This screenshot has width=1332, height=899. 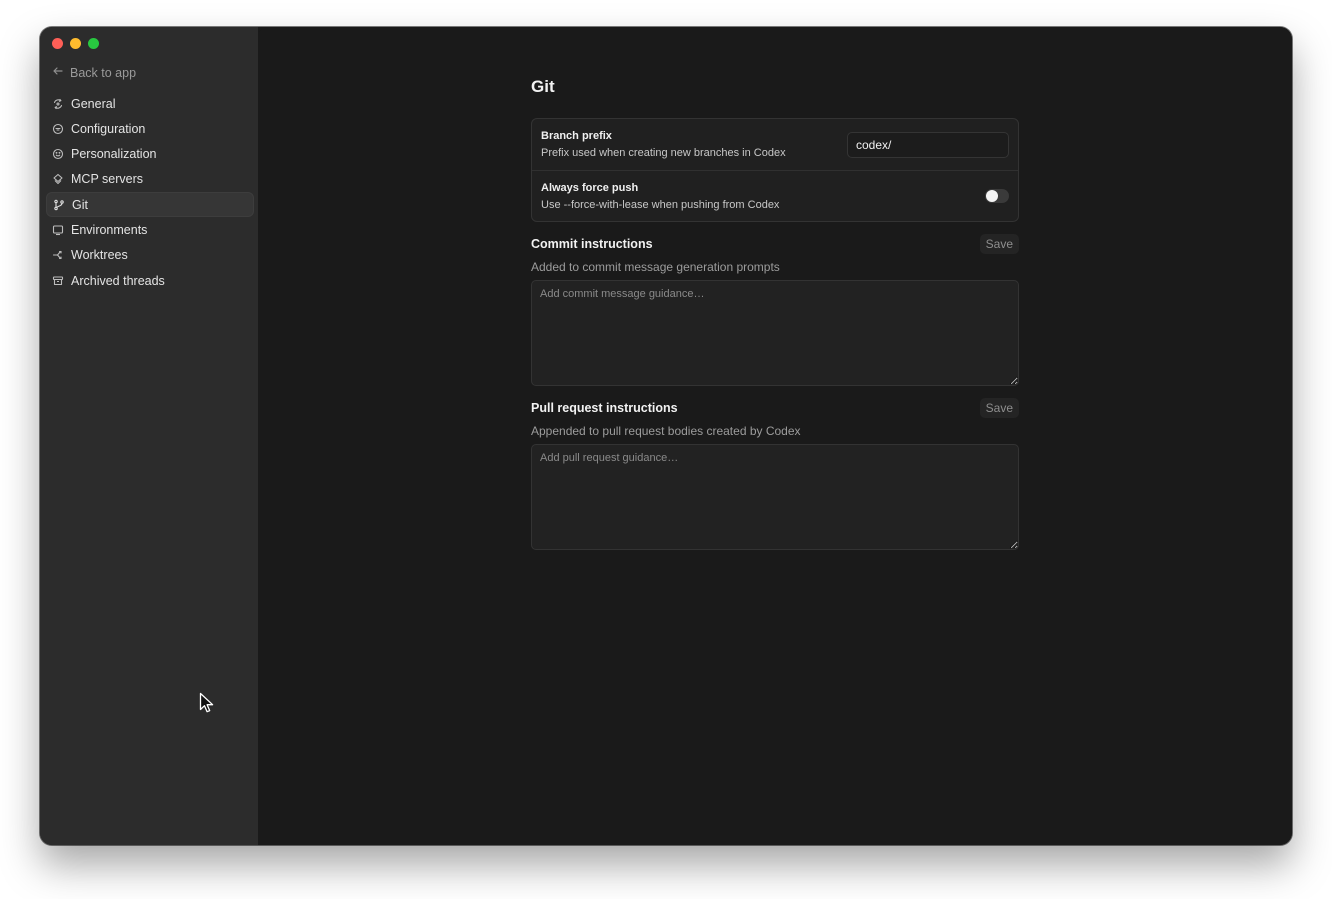 I want to click on branch-prefix-input, so click(x=928, y=144).